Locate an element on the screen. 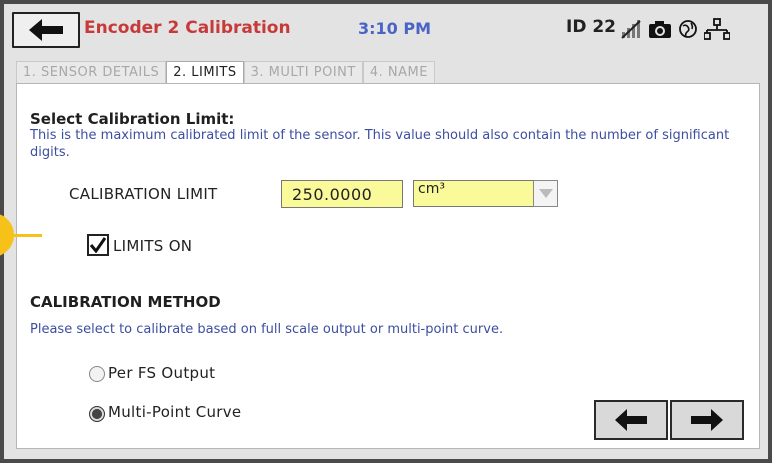 This screenshot has width=772, height=463. callout-line is located at coordinates (27, 235).